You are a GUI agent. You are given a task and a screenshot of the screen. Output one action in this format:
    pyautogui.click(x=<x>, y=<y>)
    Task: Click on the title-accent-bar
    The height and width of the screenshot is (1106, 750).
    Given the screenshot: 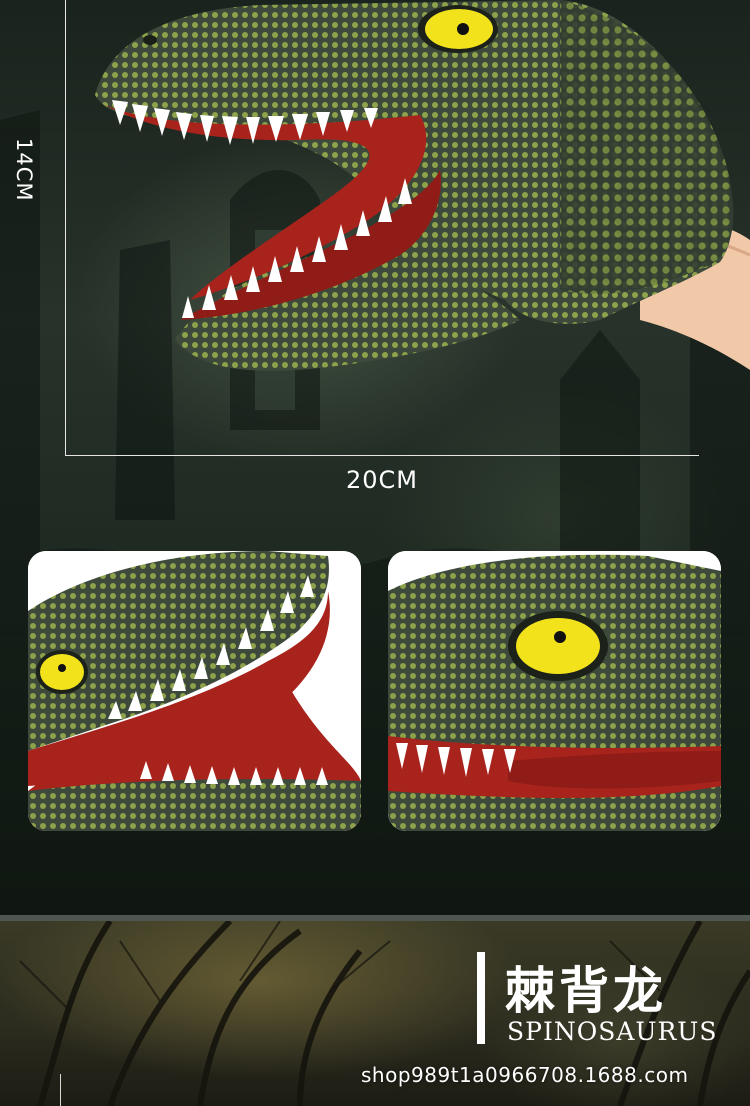 What is the action you would take?
    pyautogui.click(x=481, y=998)
    